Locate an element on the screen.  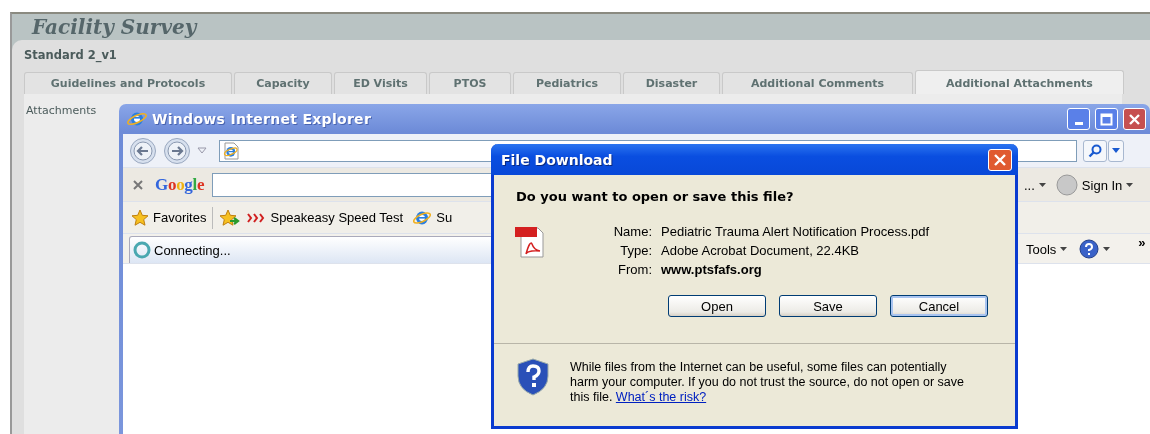
search-options-button is located at coordinates (1116, 150).